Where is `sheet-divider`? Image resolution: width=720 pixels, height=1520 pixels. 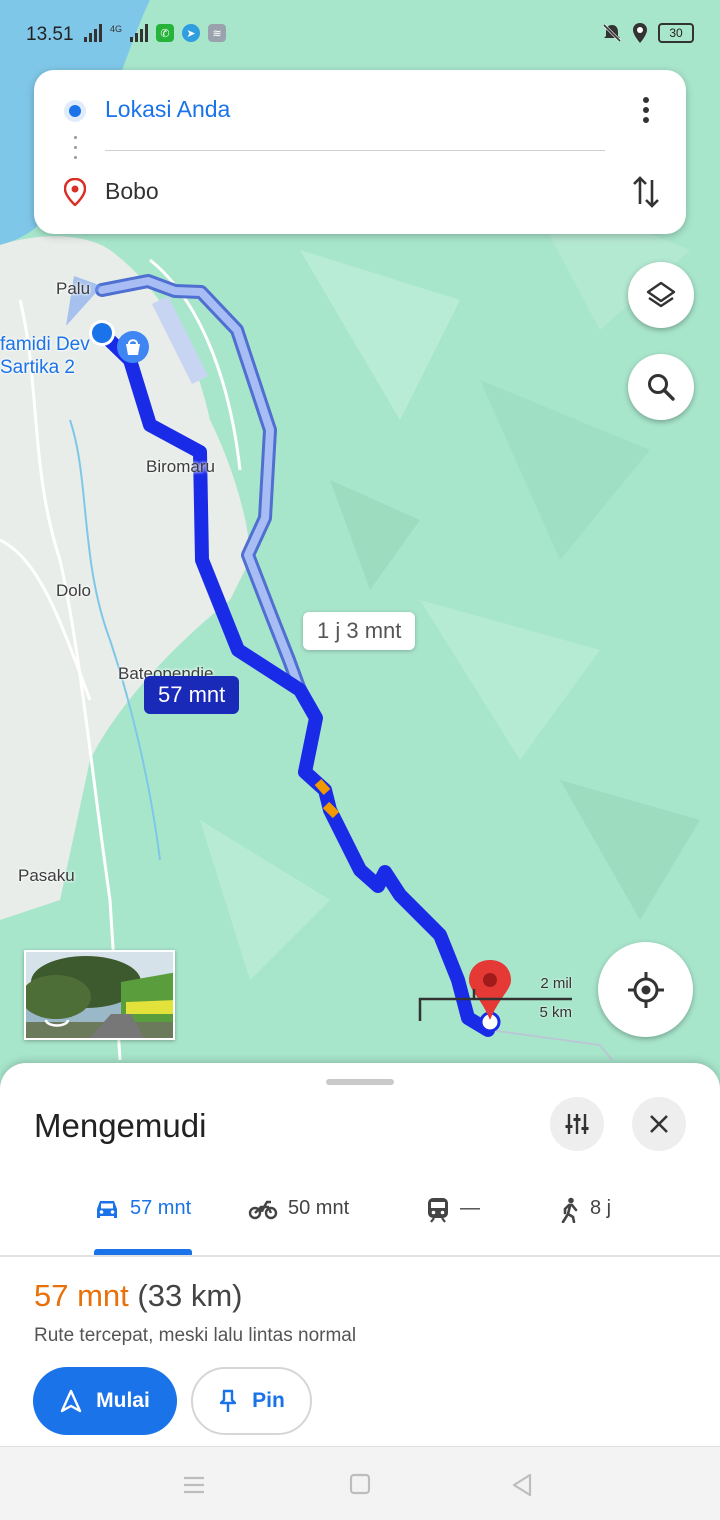
sheet-divider is located at coordinates (360, 1256).